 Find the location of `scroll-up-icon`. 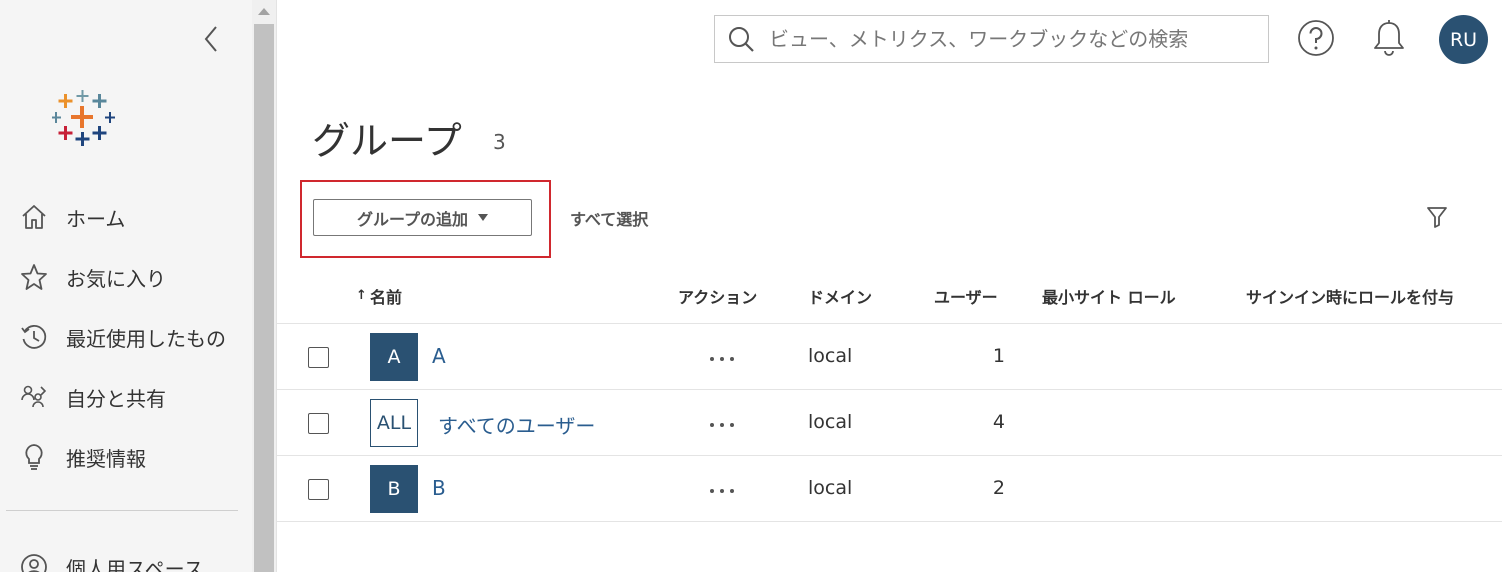

scroll-up-icon is located at coordinates (264, 11).